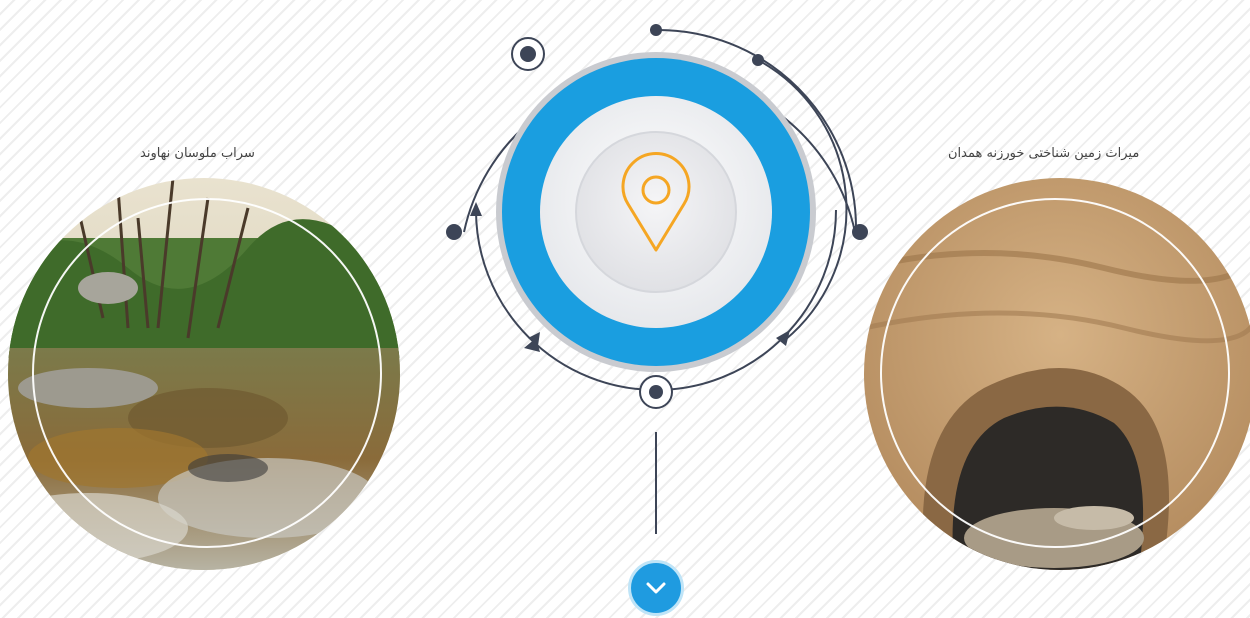 This screenshot has width=1250, height=618. Describe the element at coordinates (197, 153) in the screenshot. I see `left-photo-caption: سراب ملوسان نهاوند` at that location.